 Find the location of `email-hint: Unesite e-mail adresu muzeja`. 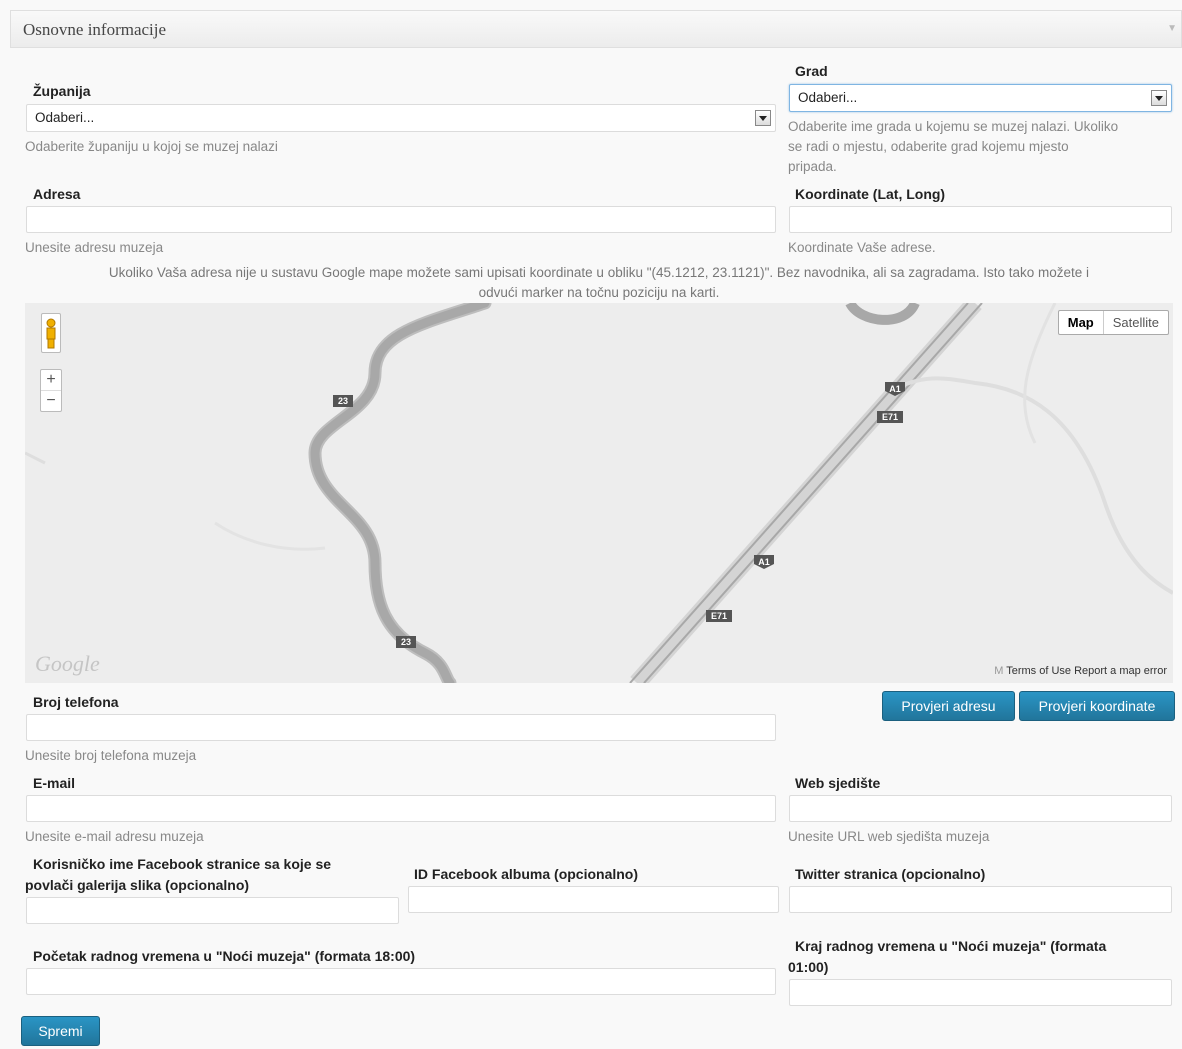

email-hint: Unesite e-mail adresu muzeja is located at coordinates (114, 836).